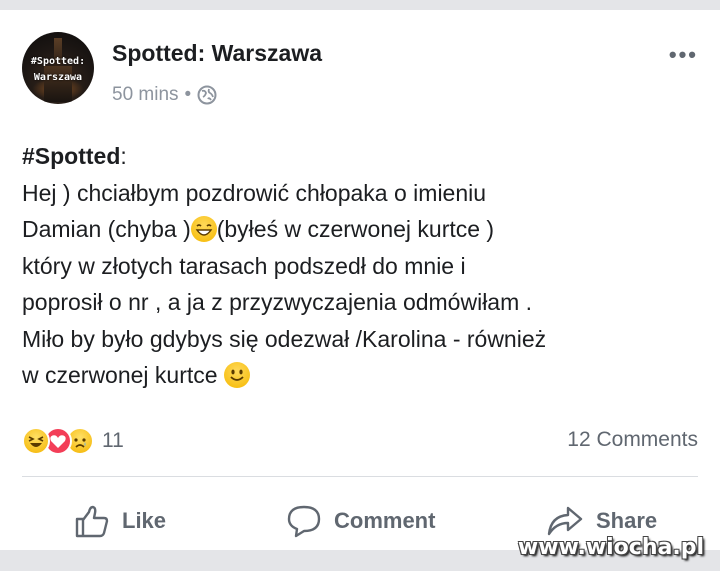  What do you see at coordinates (632, 440) in the screenshot?
I see `comments-count-link: 12 Comments` at bounding box center [632, 440].